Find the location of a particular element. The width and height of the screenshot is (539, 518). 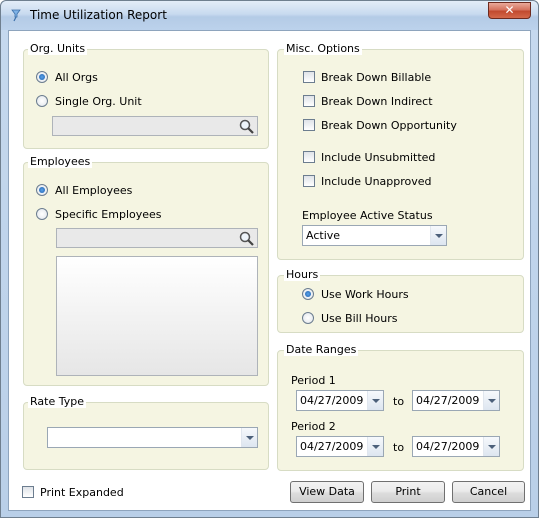

hours-group is located at coordinates (400, 304).